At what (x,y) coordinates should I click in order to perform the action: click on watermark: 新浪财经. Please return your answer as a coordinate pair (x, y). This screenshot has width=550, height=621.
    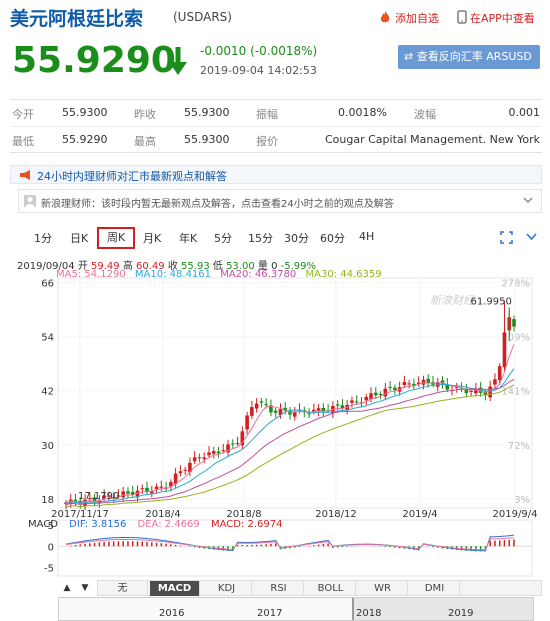
    Looking at the image, I should click on (452, 300).